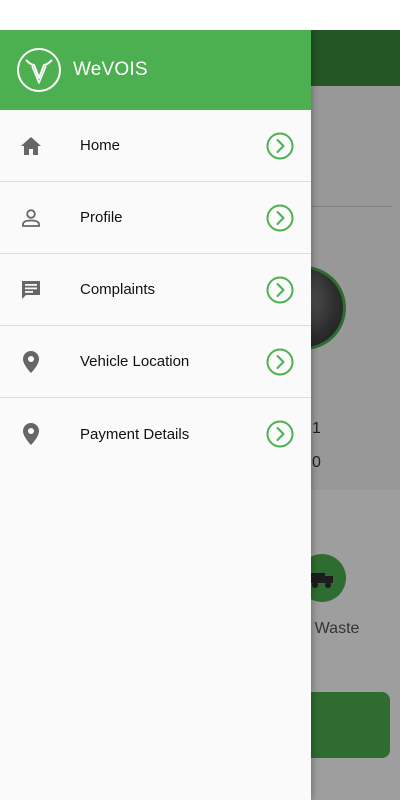 This screenshot has height=800, width=400. Describe the element at coordinates (200, 15) in the screenshot. I see `status-bar` at that location.